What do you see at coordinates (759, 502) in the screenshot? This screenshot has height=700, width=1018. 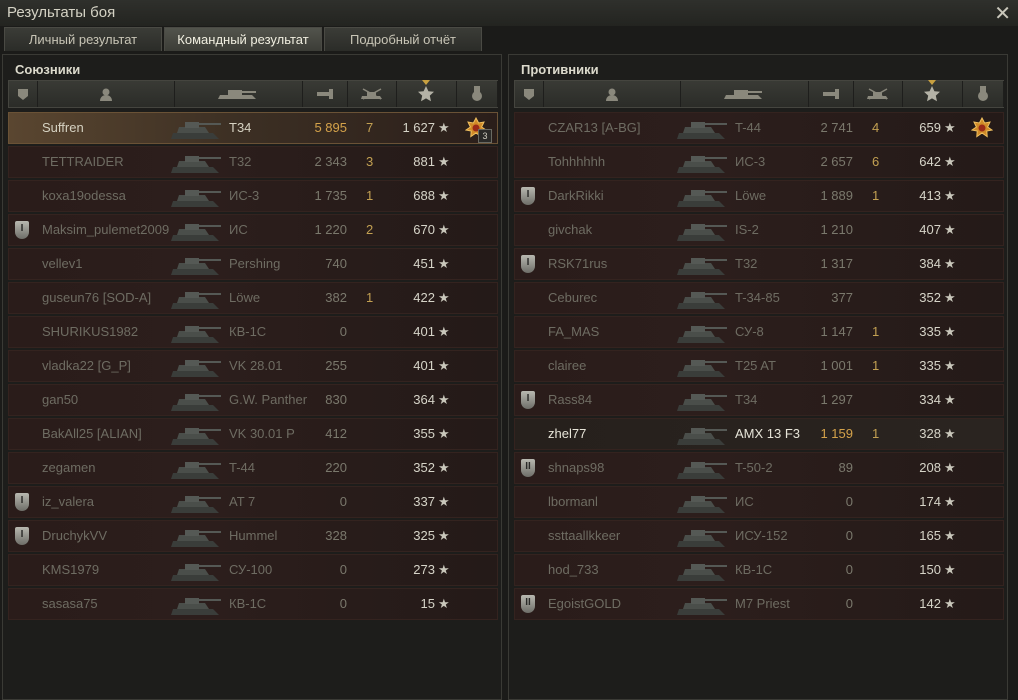 I see `player-row: lbormanl ИС 0 174 ★` at bounding box center [759, 502].